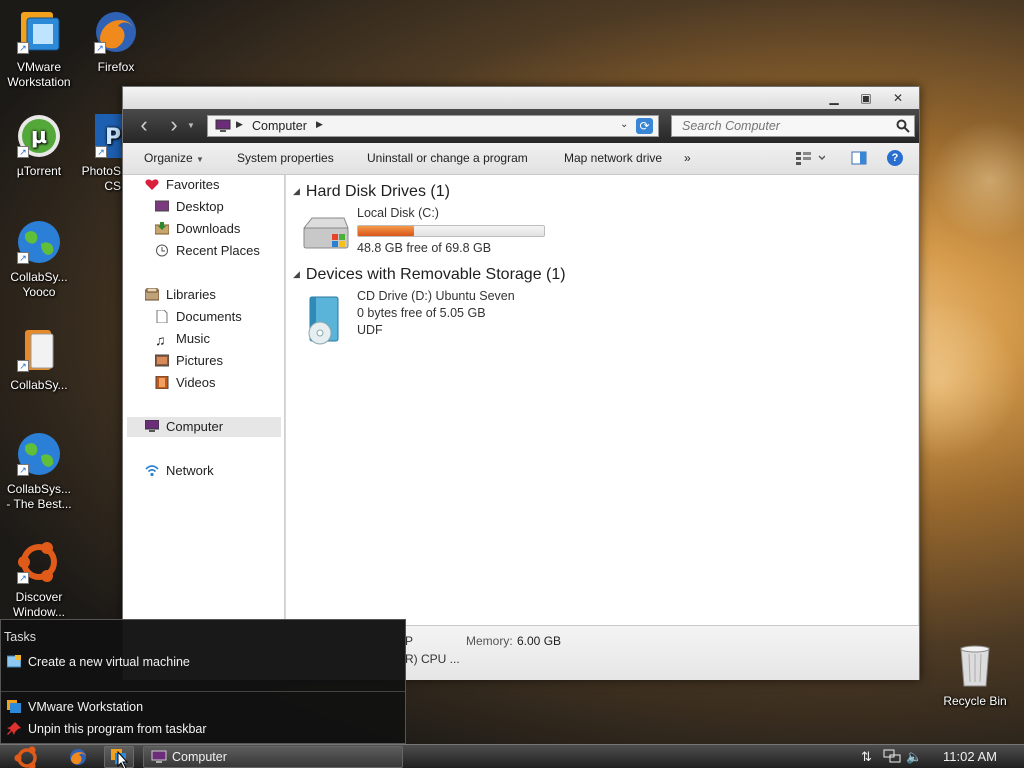 This screenshot has height=768, width=1024. What do you see at coordinates (782, 126) in the screenshot?
I see `search-input` at bounding box center [782, 126].